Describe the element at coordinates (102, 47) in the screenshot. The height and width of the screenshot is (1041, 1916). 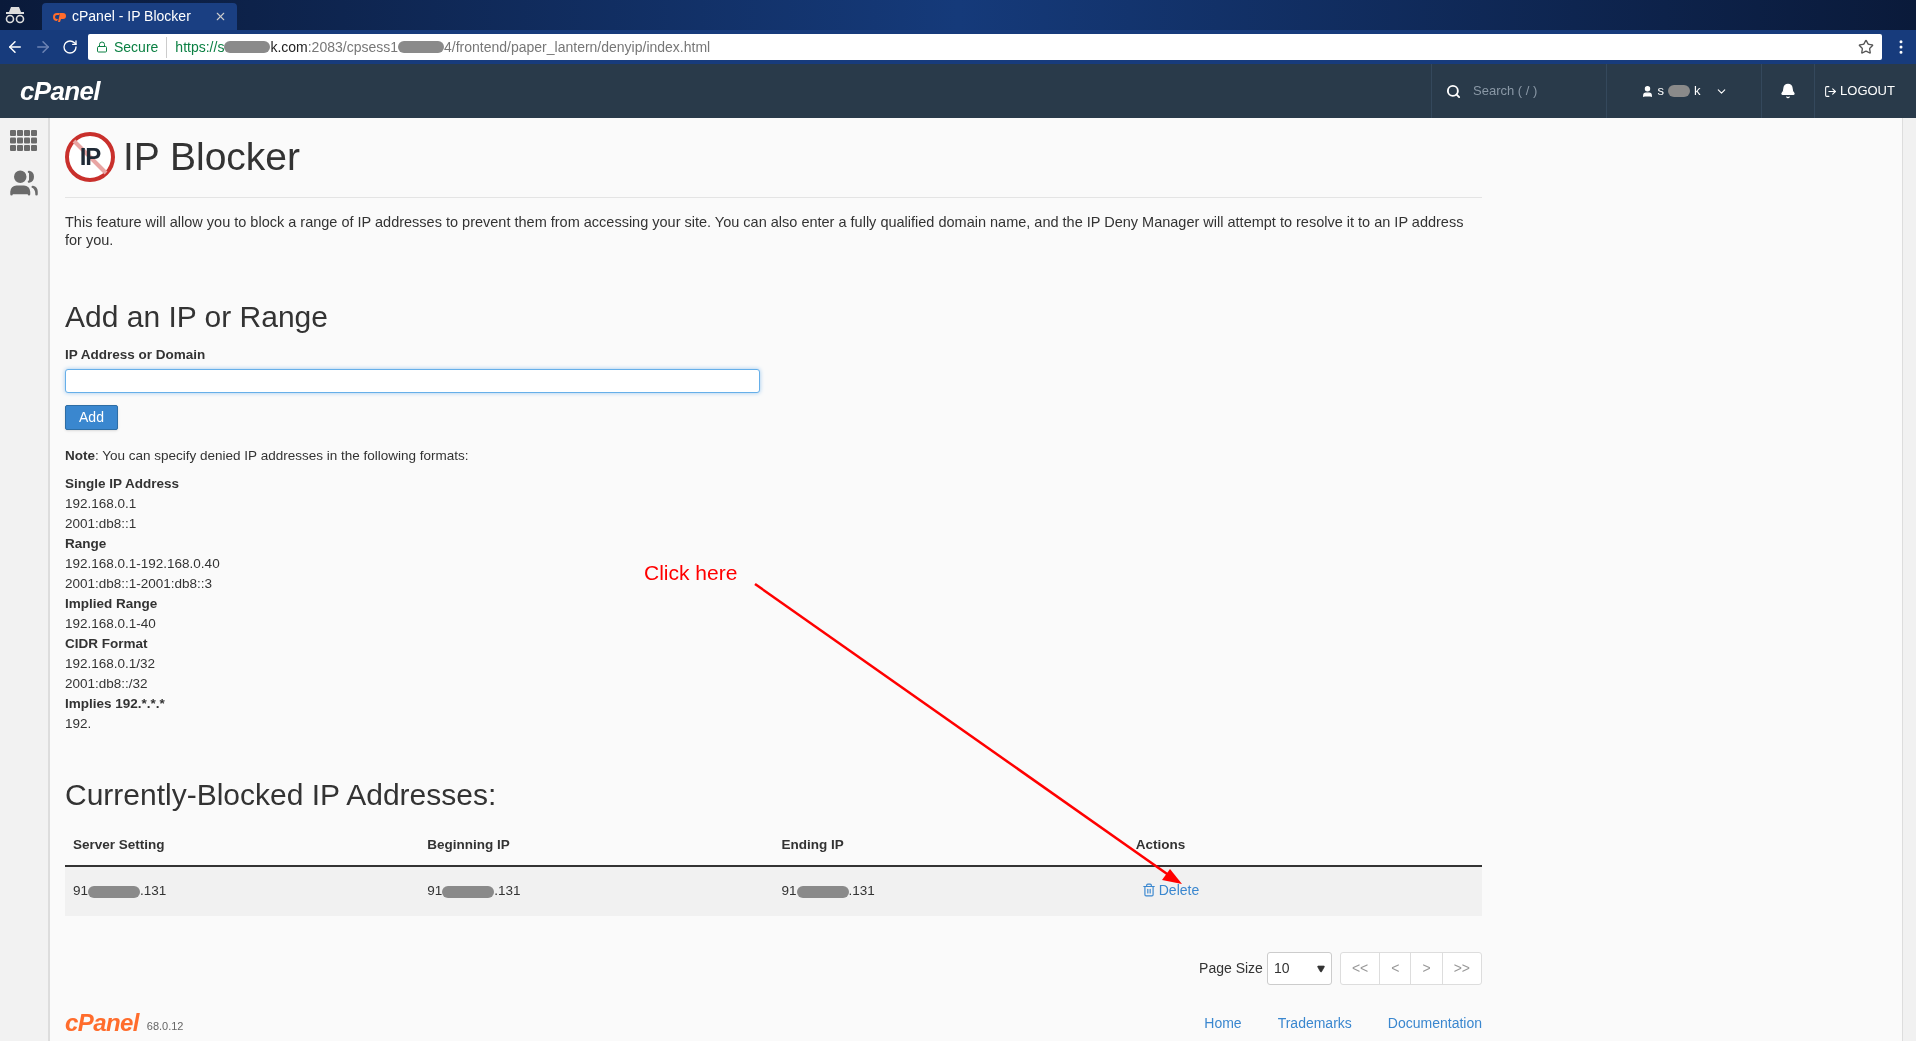
I see `lock-icon` at that location.